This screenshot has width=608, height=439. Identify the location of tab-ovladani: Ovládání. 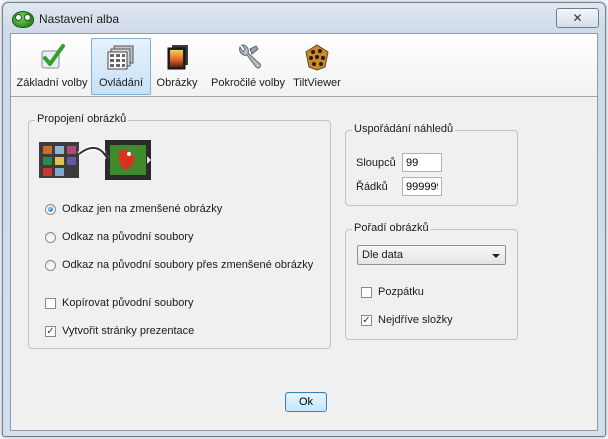
(121, 66).